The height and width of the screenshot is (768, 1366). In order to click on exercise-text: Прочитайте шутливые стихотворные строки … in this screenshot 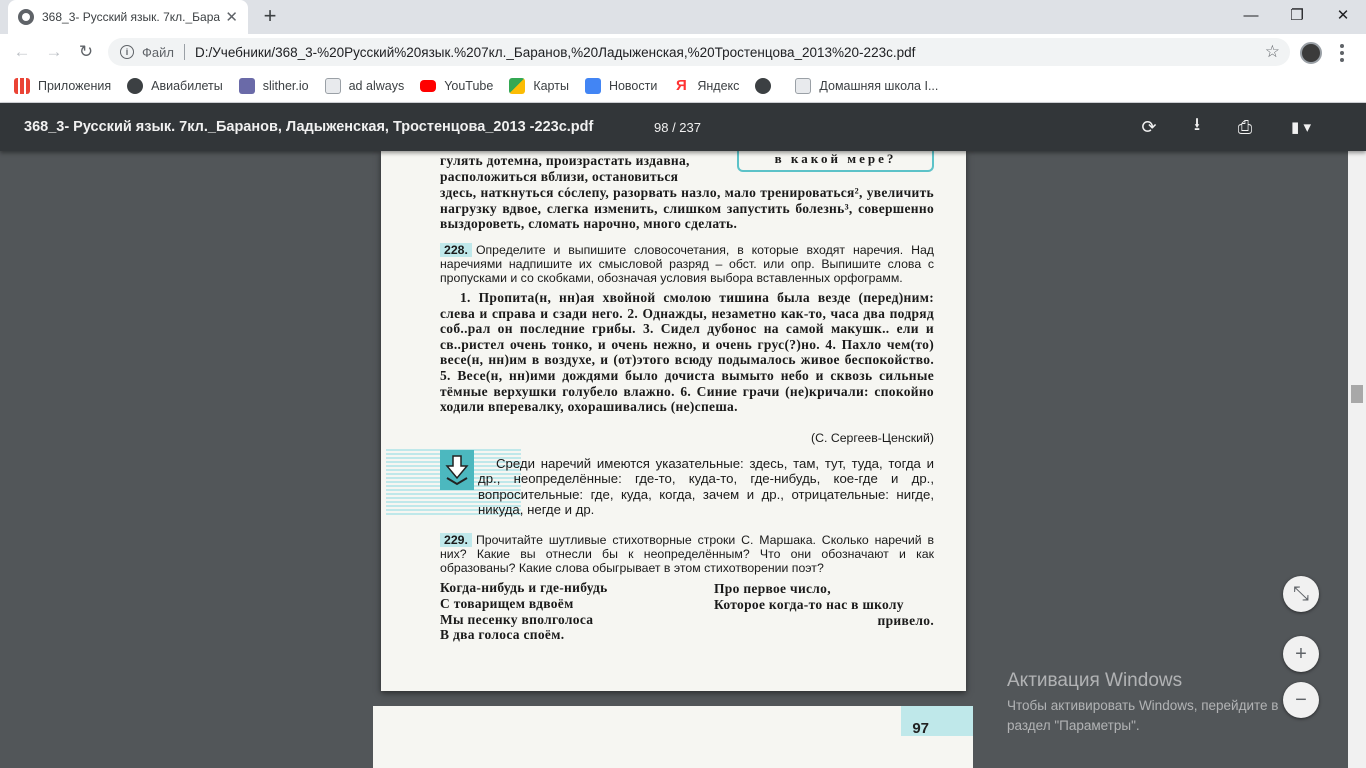, I will do `click(687, 554)`.